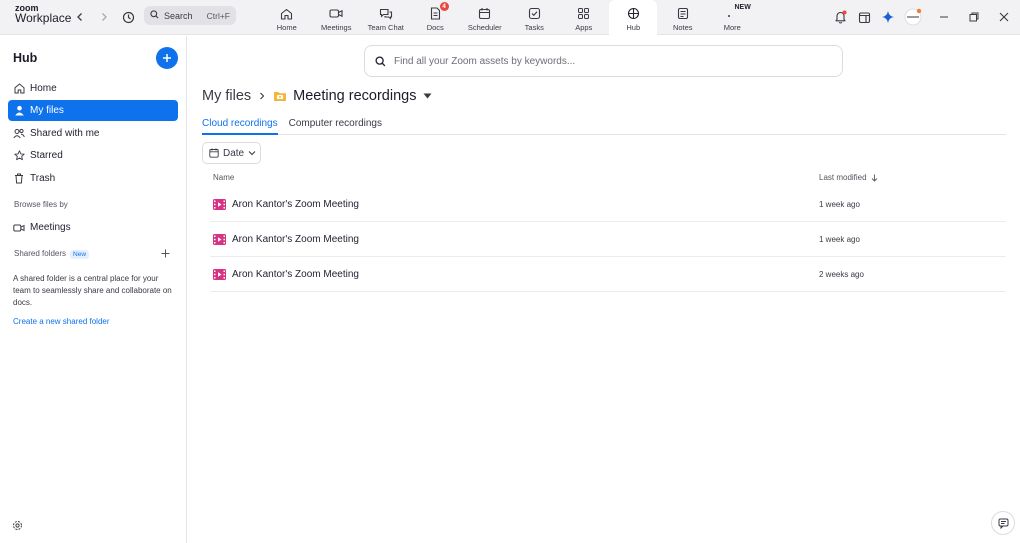 The height and width of the screenshot is (543, 1020). Describe the element at coordinates (732, 27) in the screenshot. I see `tab-more-label: More` at that location.